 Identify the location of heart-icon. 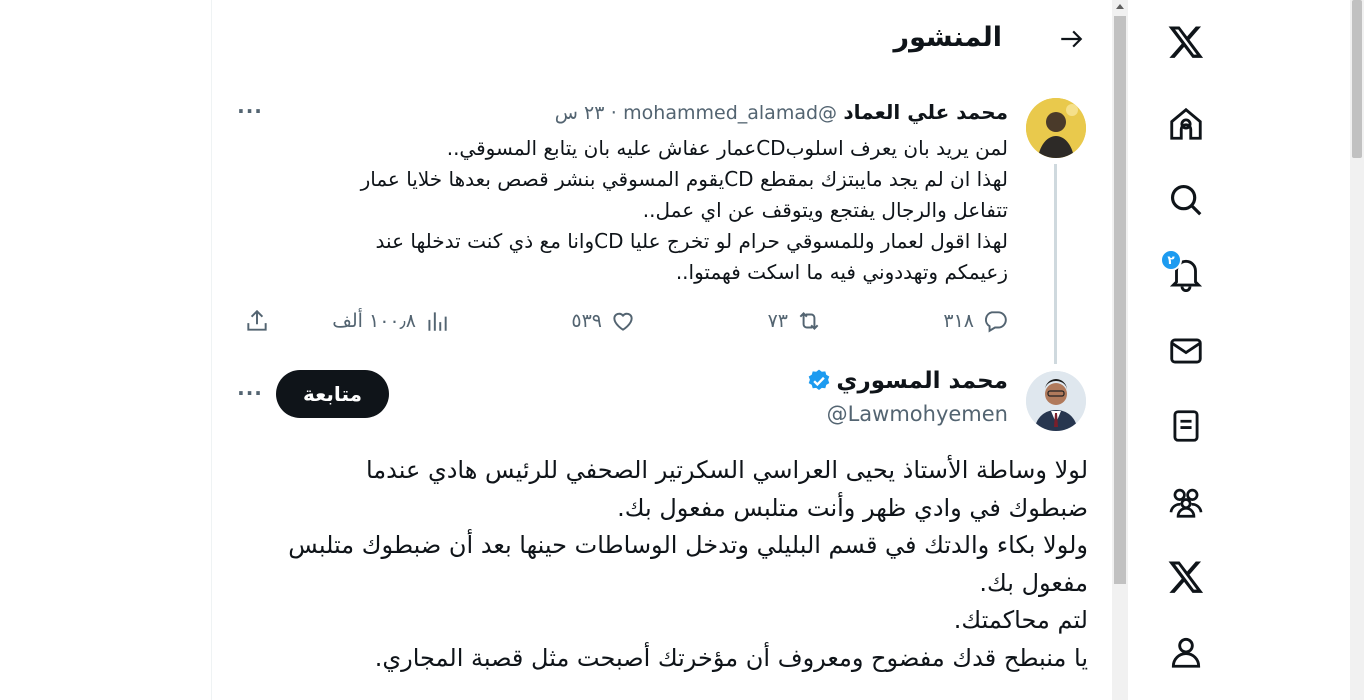
(623, 321).